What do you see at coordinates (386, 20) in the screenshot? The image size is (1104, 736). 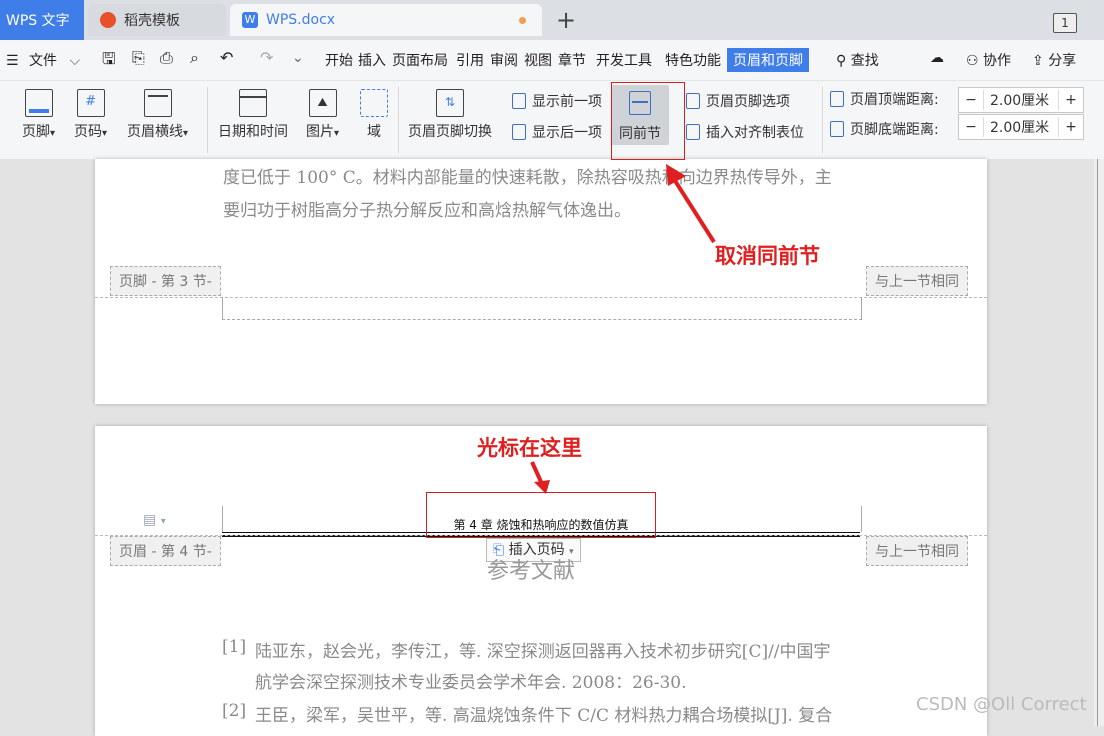 I see `tab-document: W WPS.docx` at bounding box center [386, 20].